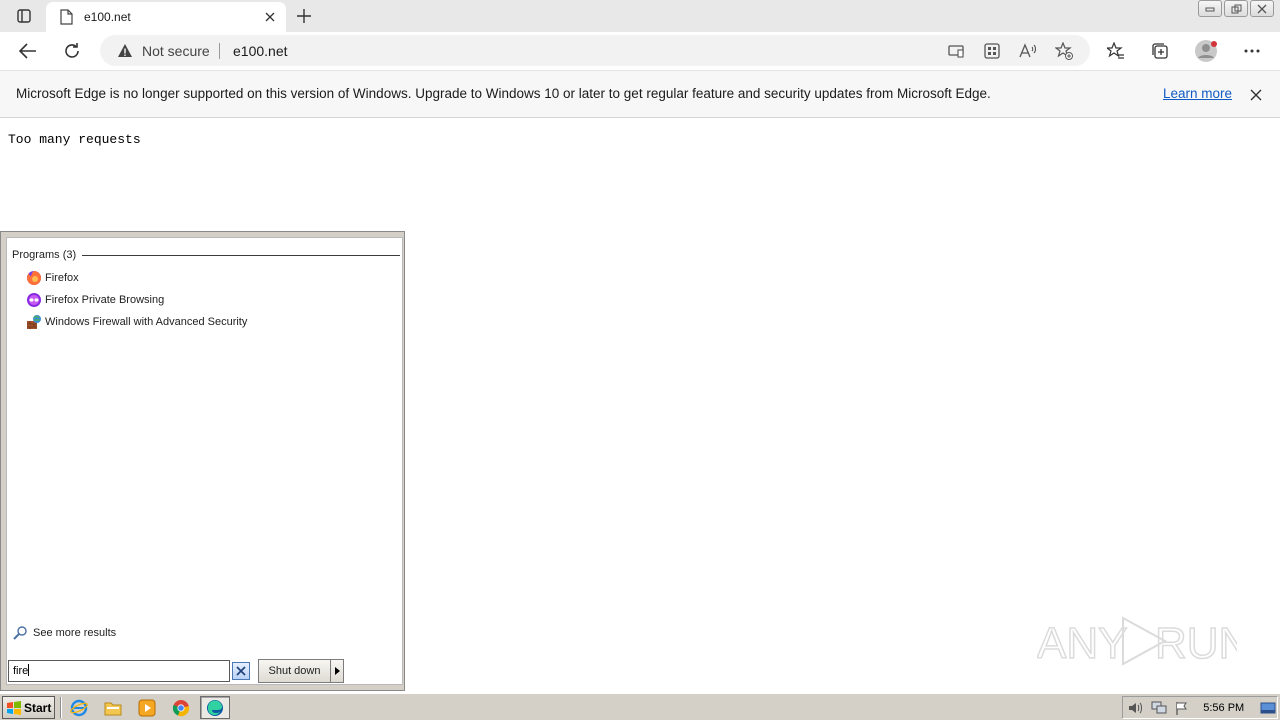  I want to click on profile-button, so click(1206, 51).